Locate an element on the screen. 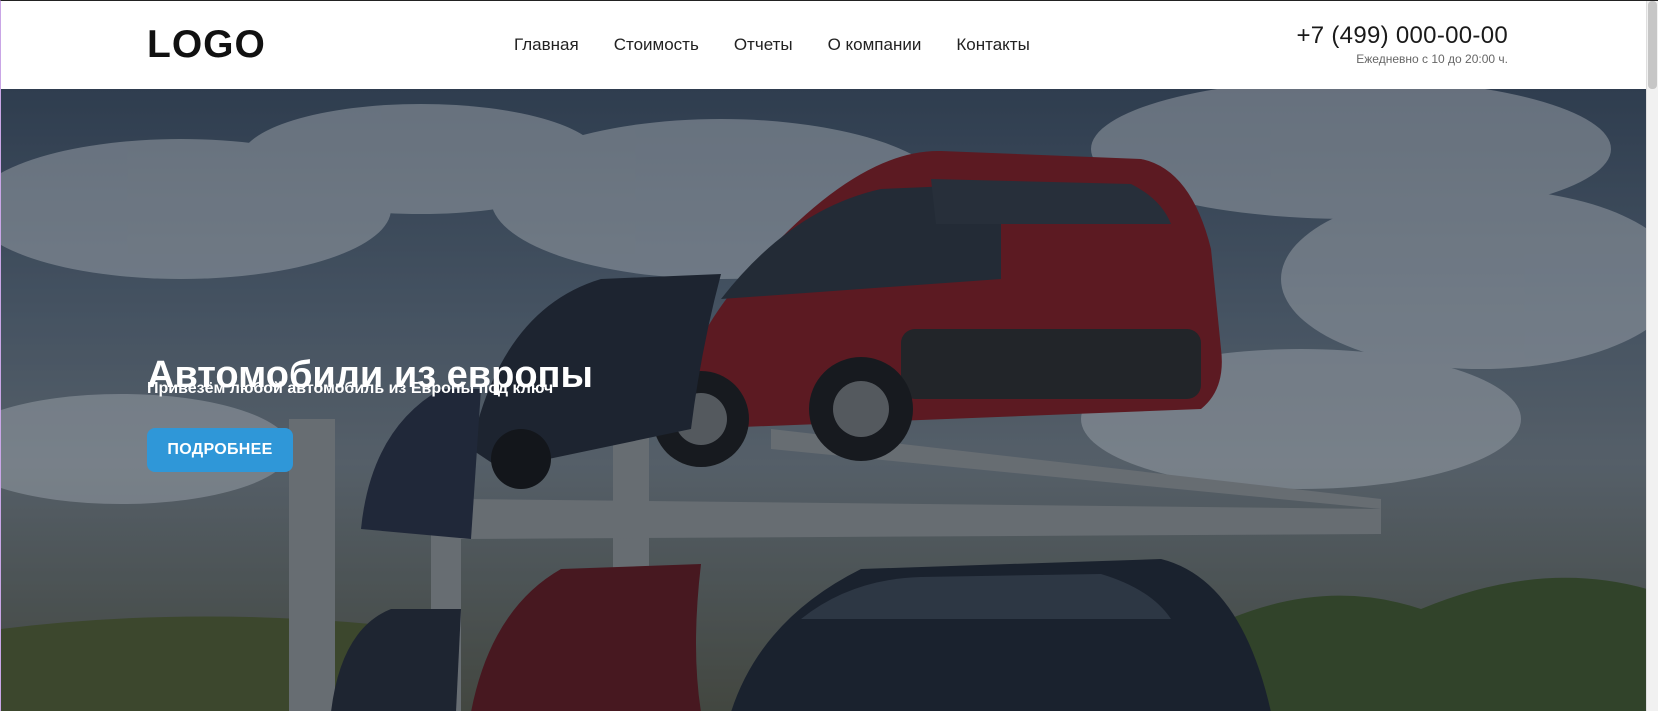 The height and width of the screenshot is (711, 1658). nav-item-pricing: Стоимость is located at coordinates (656, 45).